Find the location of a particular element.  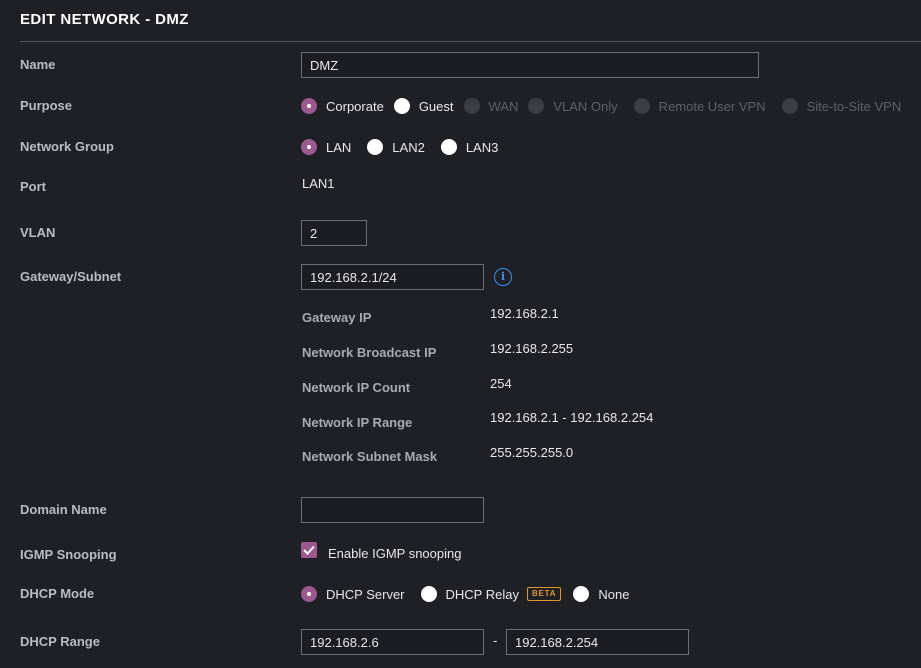

domain-name-label: Domain Name is located at coordinates (63, 509).